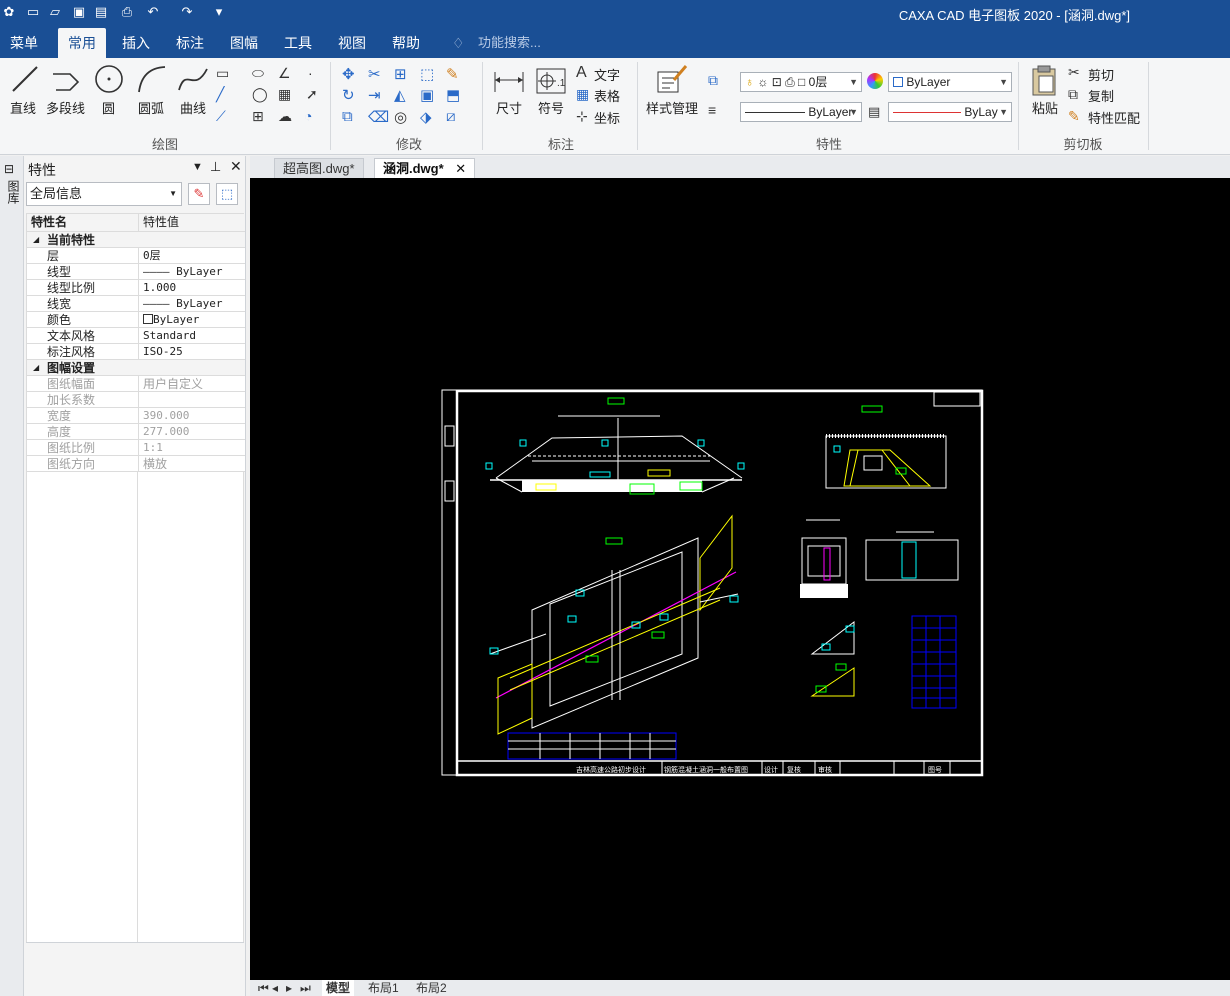  What do you see at coordinates (225, 117) in the screenshot?
I see `construction-line-icon: ⟋` at bounding box center [225, 117].